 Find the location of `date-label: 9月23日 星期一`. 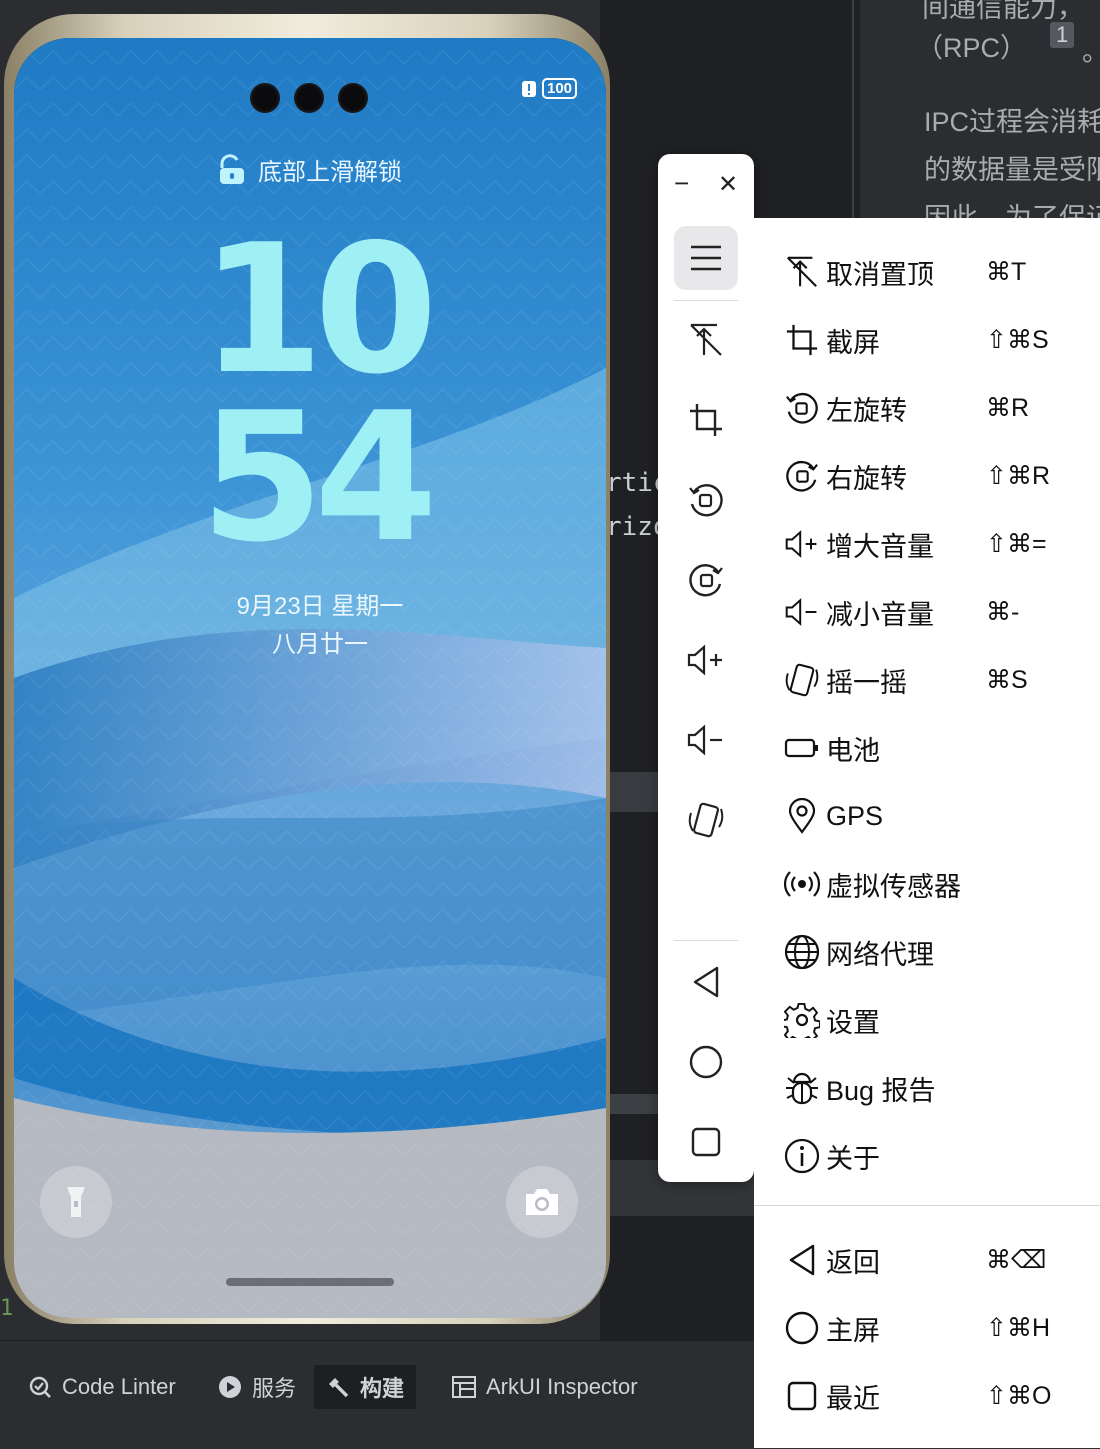

date-label: 9月23日 星期一 is located at coordinates (320, 606).